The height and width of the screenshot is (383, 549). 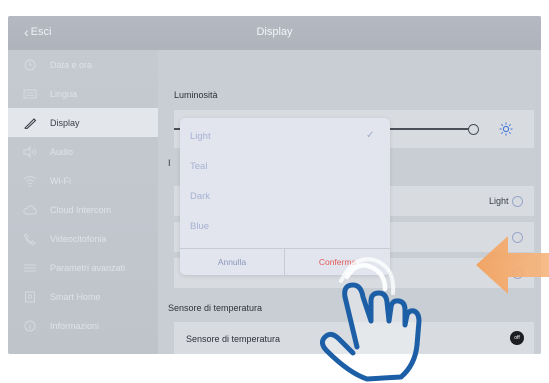 What do you see at coordinates (370, 135) in the screenshot?
I see `checkmark-icon: ✓` at bounding box center [370, 135].